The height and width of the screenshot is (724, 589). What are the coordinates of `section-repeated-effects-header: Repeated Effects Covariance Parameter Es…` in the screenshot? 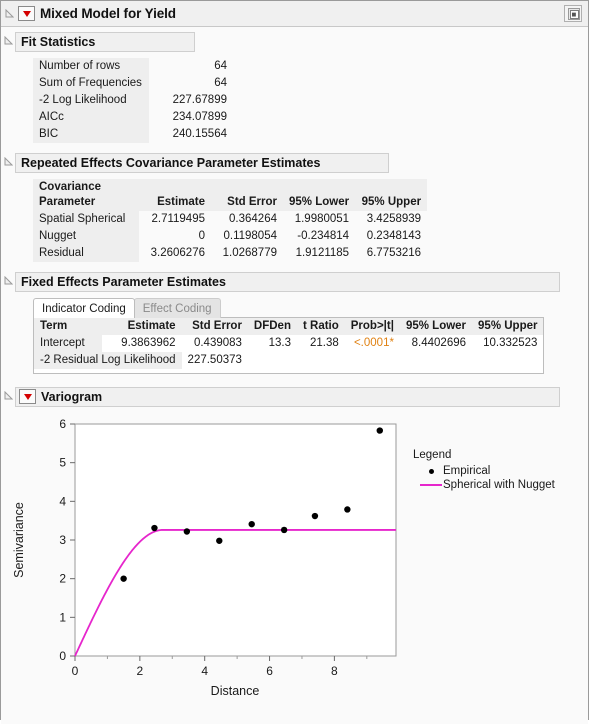 It's located at (294, 163).